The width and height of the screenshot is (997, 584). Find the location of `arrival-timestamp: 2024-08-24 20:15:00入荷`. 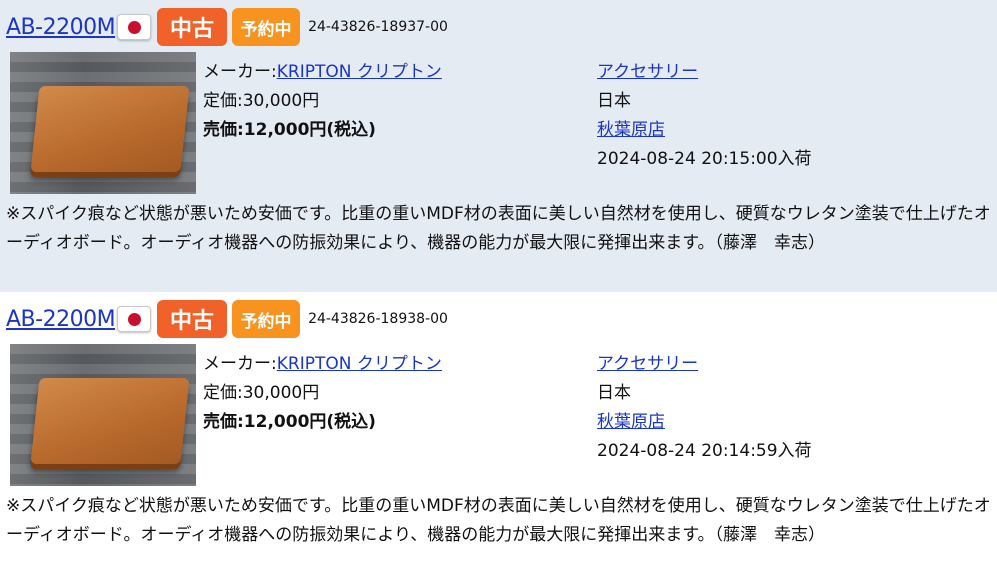

arrival-timestamp: 2024-08-24 20:15:00入荷 is located at coordinates (704, 159).